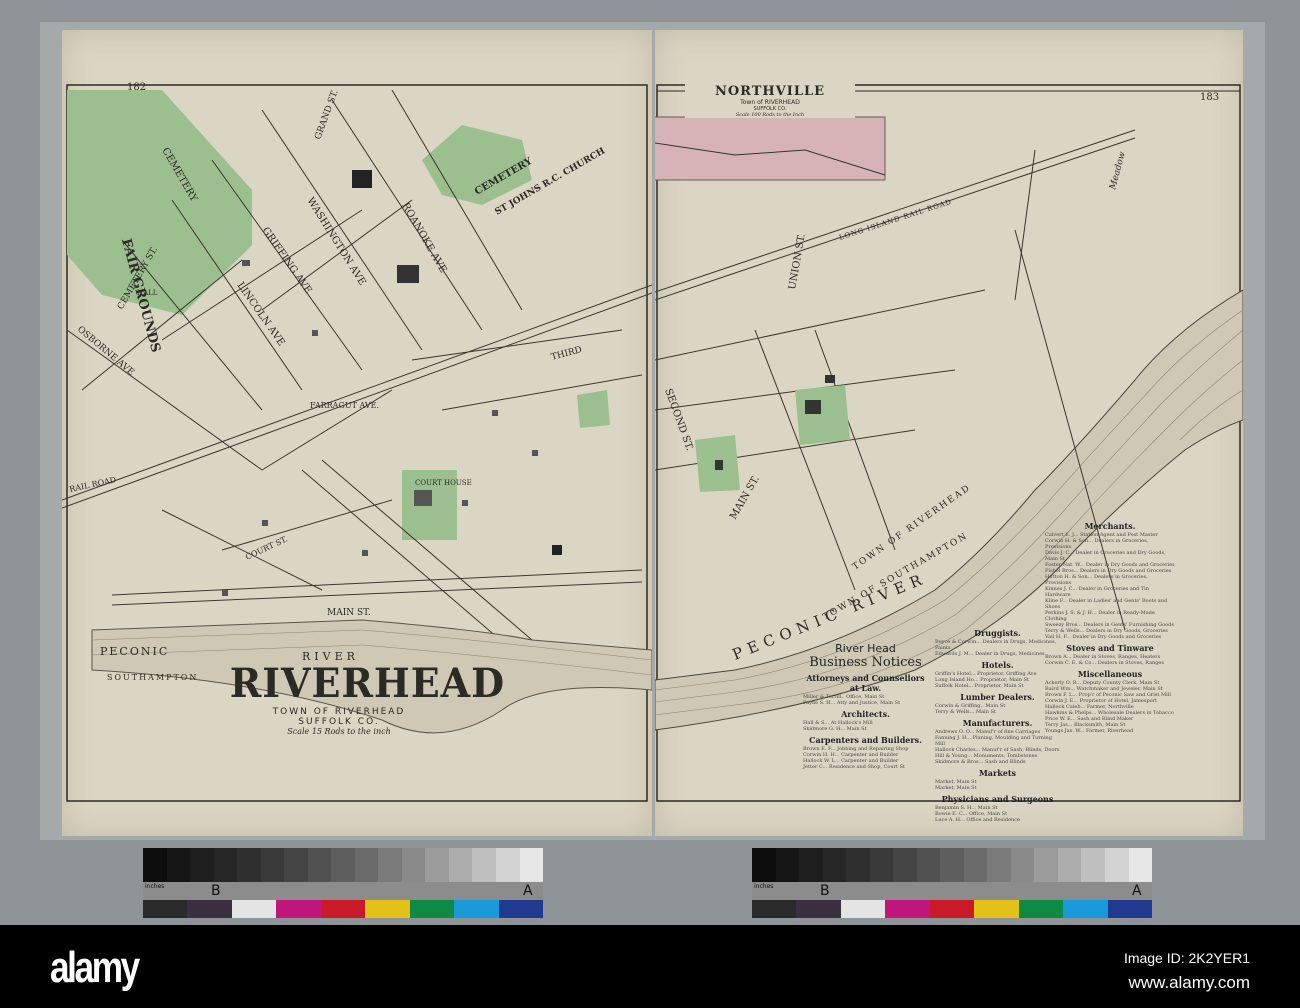  I want to click on town-label: SOUTHAMPTON, so click(152, 677).